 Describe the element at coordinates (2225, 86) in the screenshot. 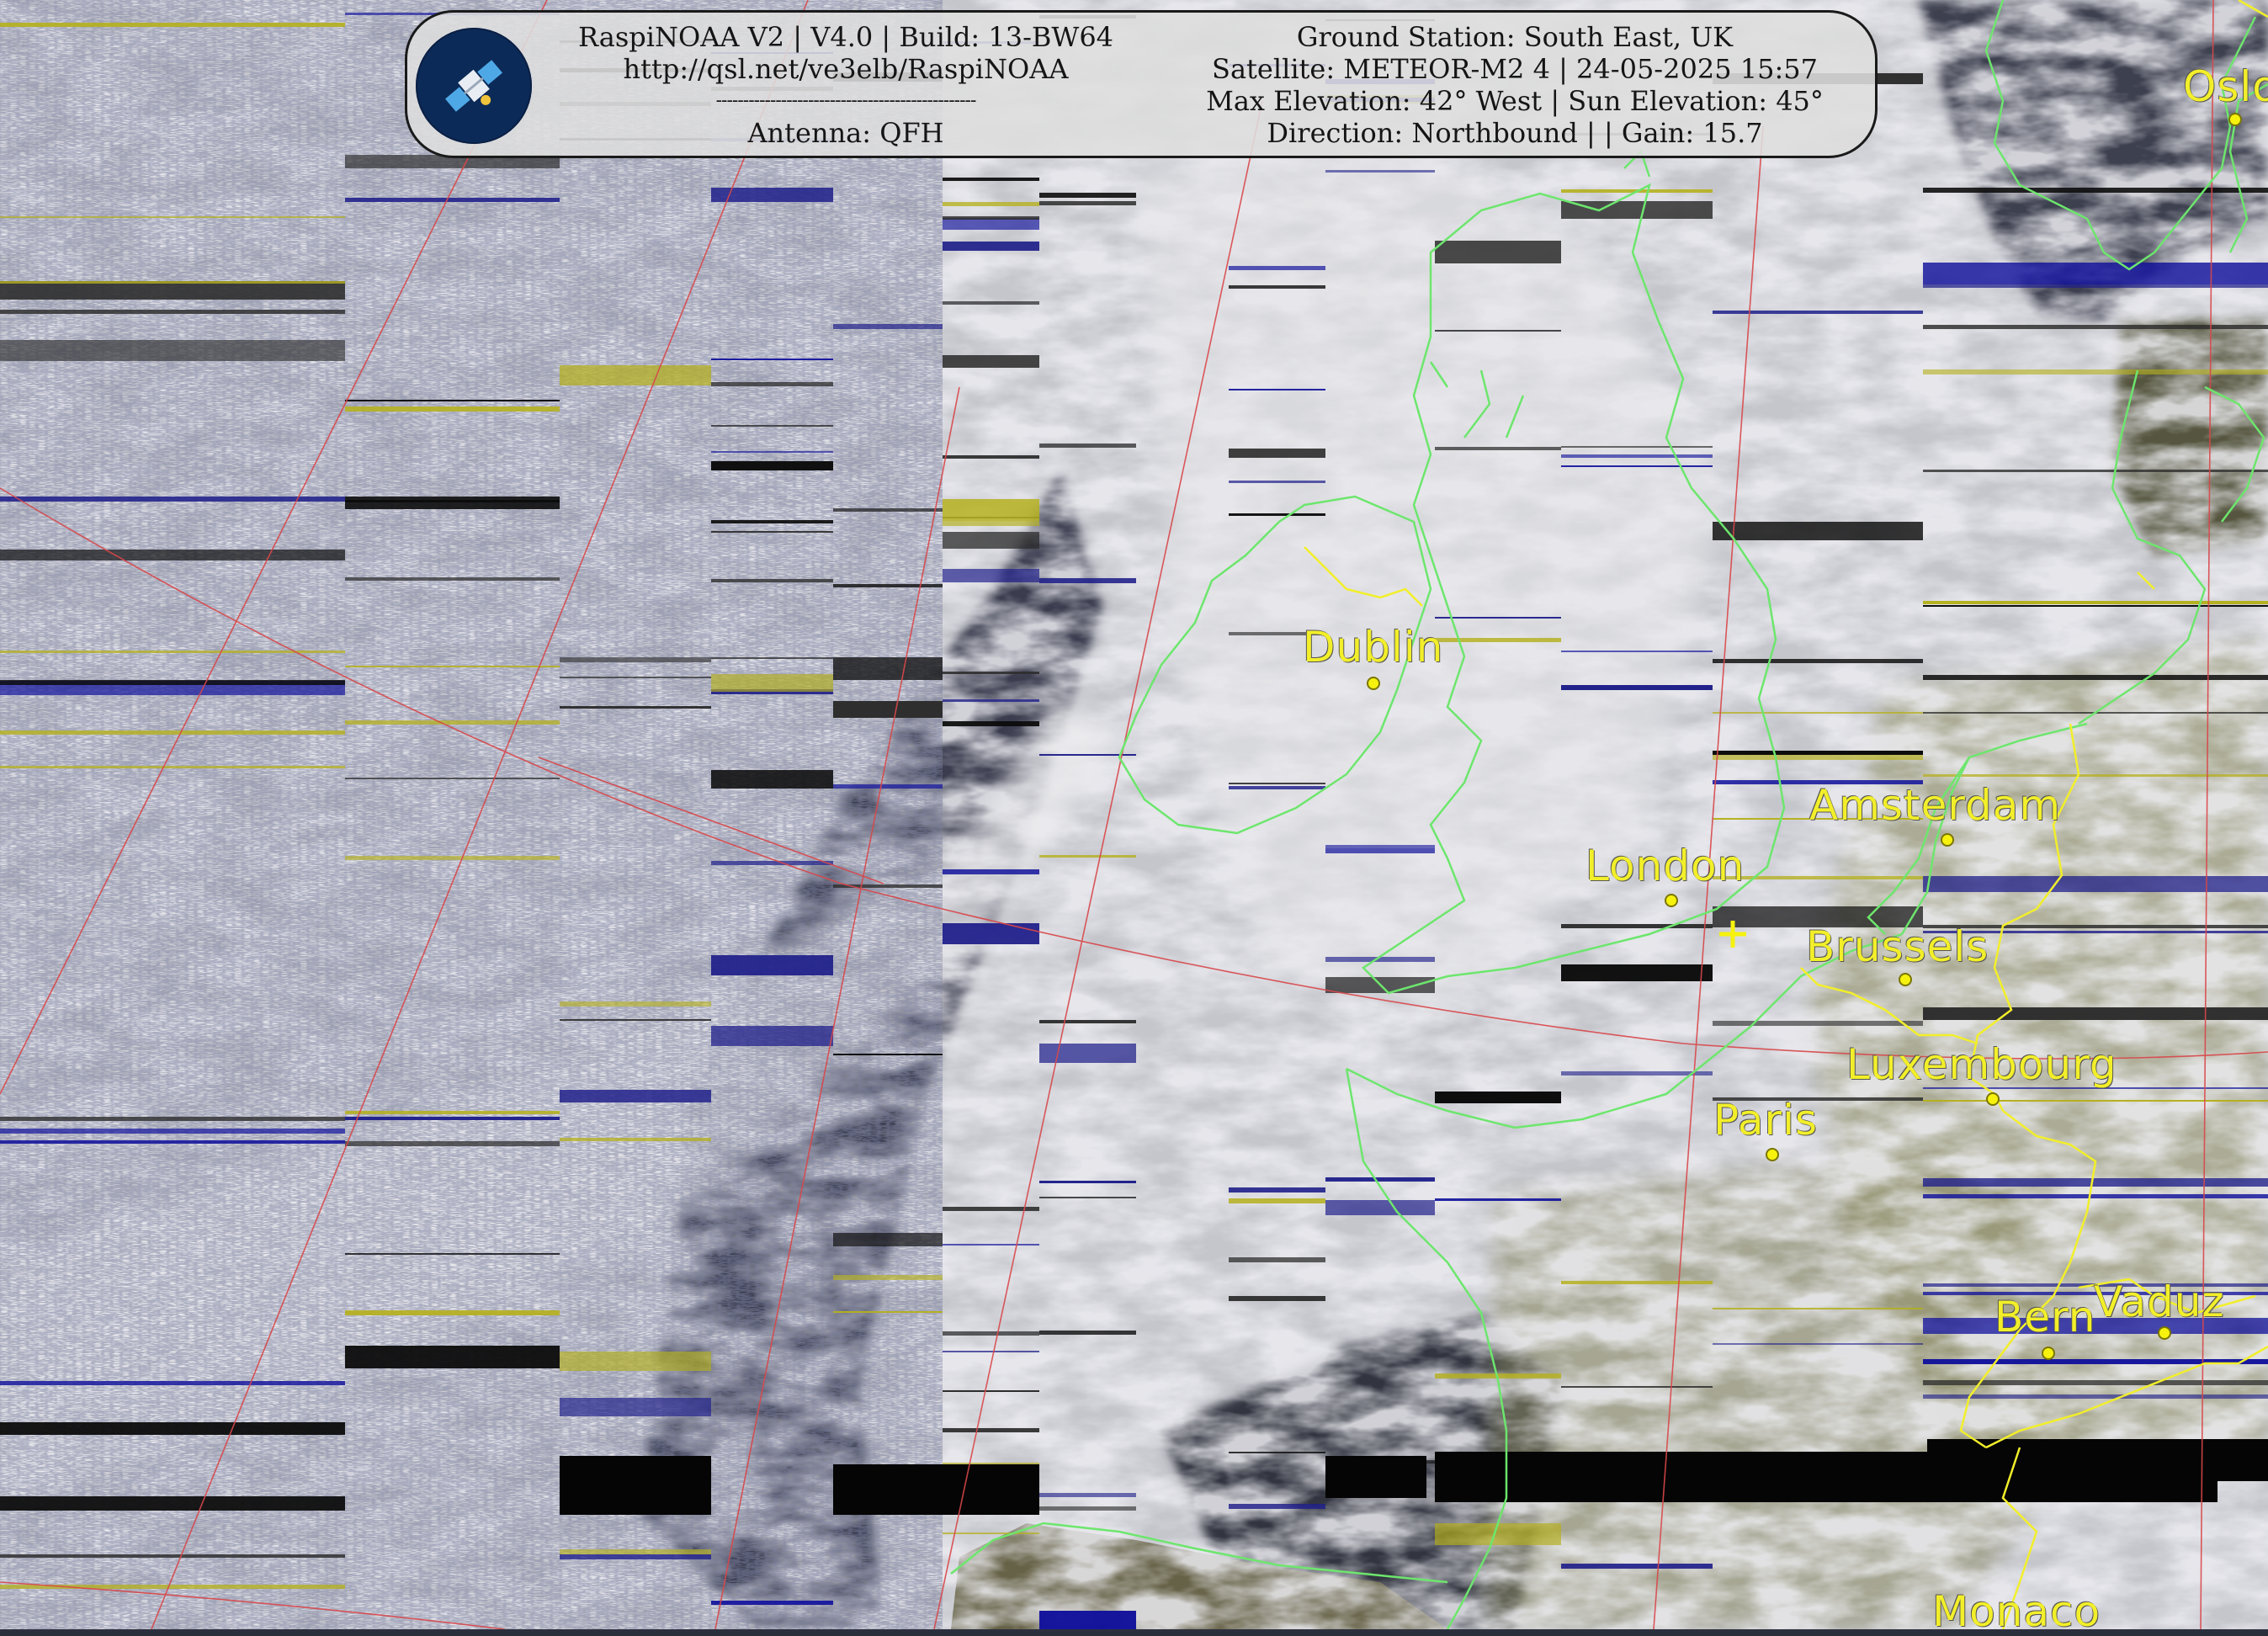

I see `city-label-oslo: Oslo` at that location.